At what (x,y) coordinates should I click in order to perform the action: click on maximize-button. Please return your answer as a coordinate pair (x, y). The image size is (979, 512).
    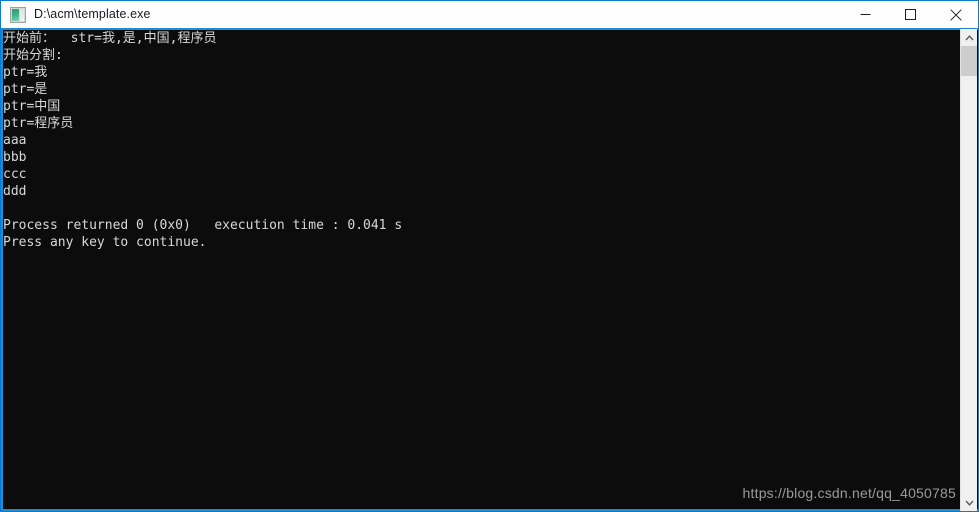
    Looking at the image, I should click on (910, 14).